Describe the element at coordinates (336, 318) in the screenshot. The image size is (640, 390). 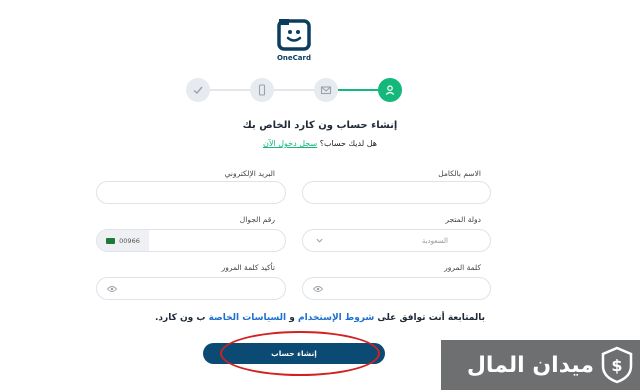
I see `terms-of-use-link: شروط الإستخدام` at that location.